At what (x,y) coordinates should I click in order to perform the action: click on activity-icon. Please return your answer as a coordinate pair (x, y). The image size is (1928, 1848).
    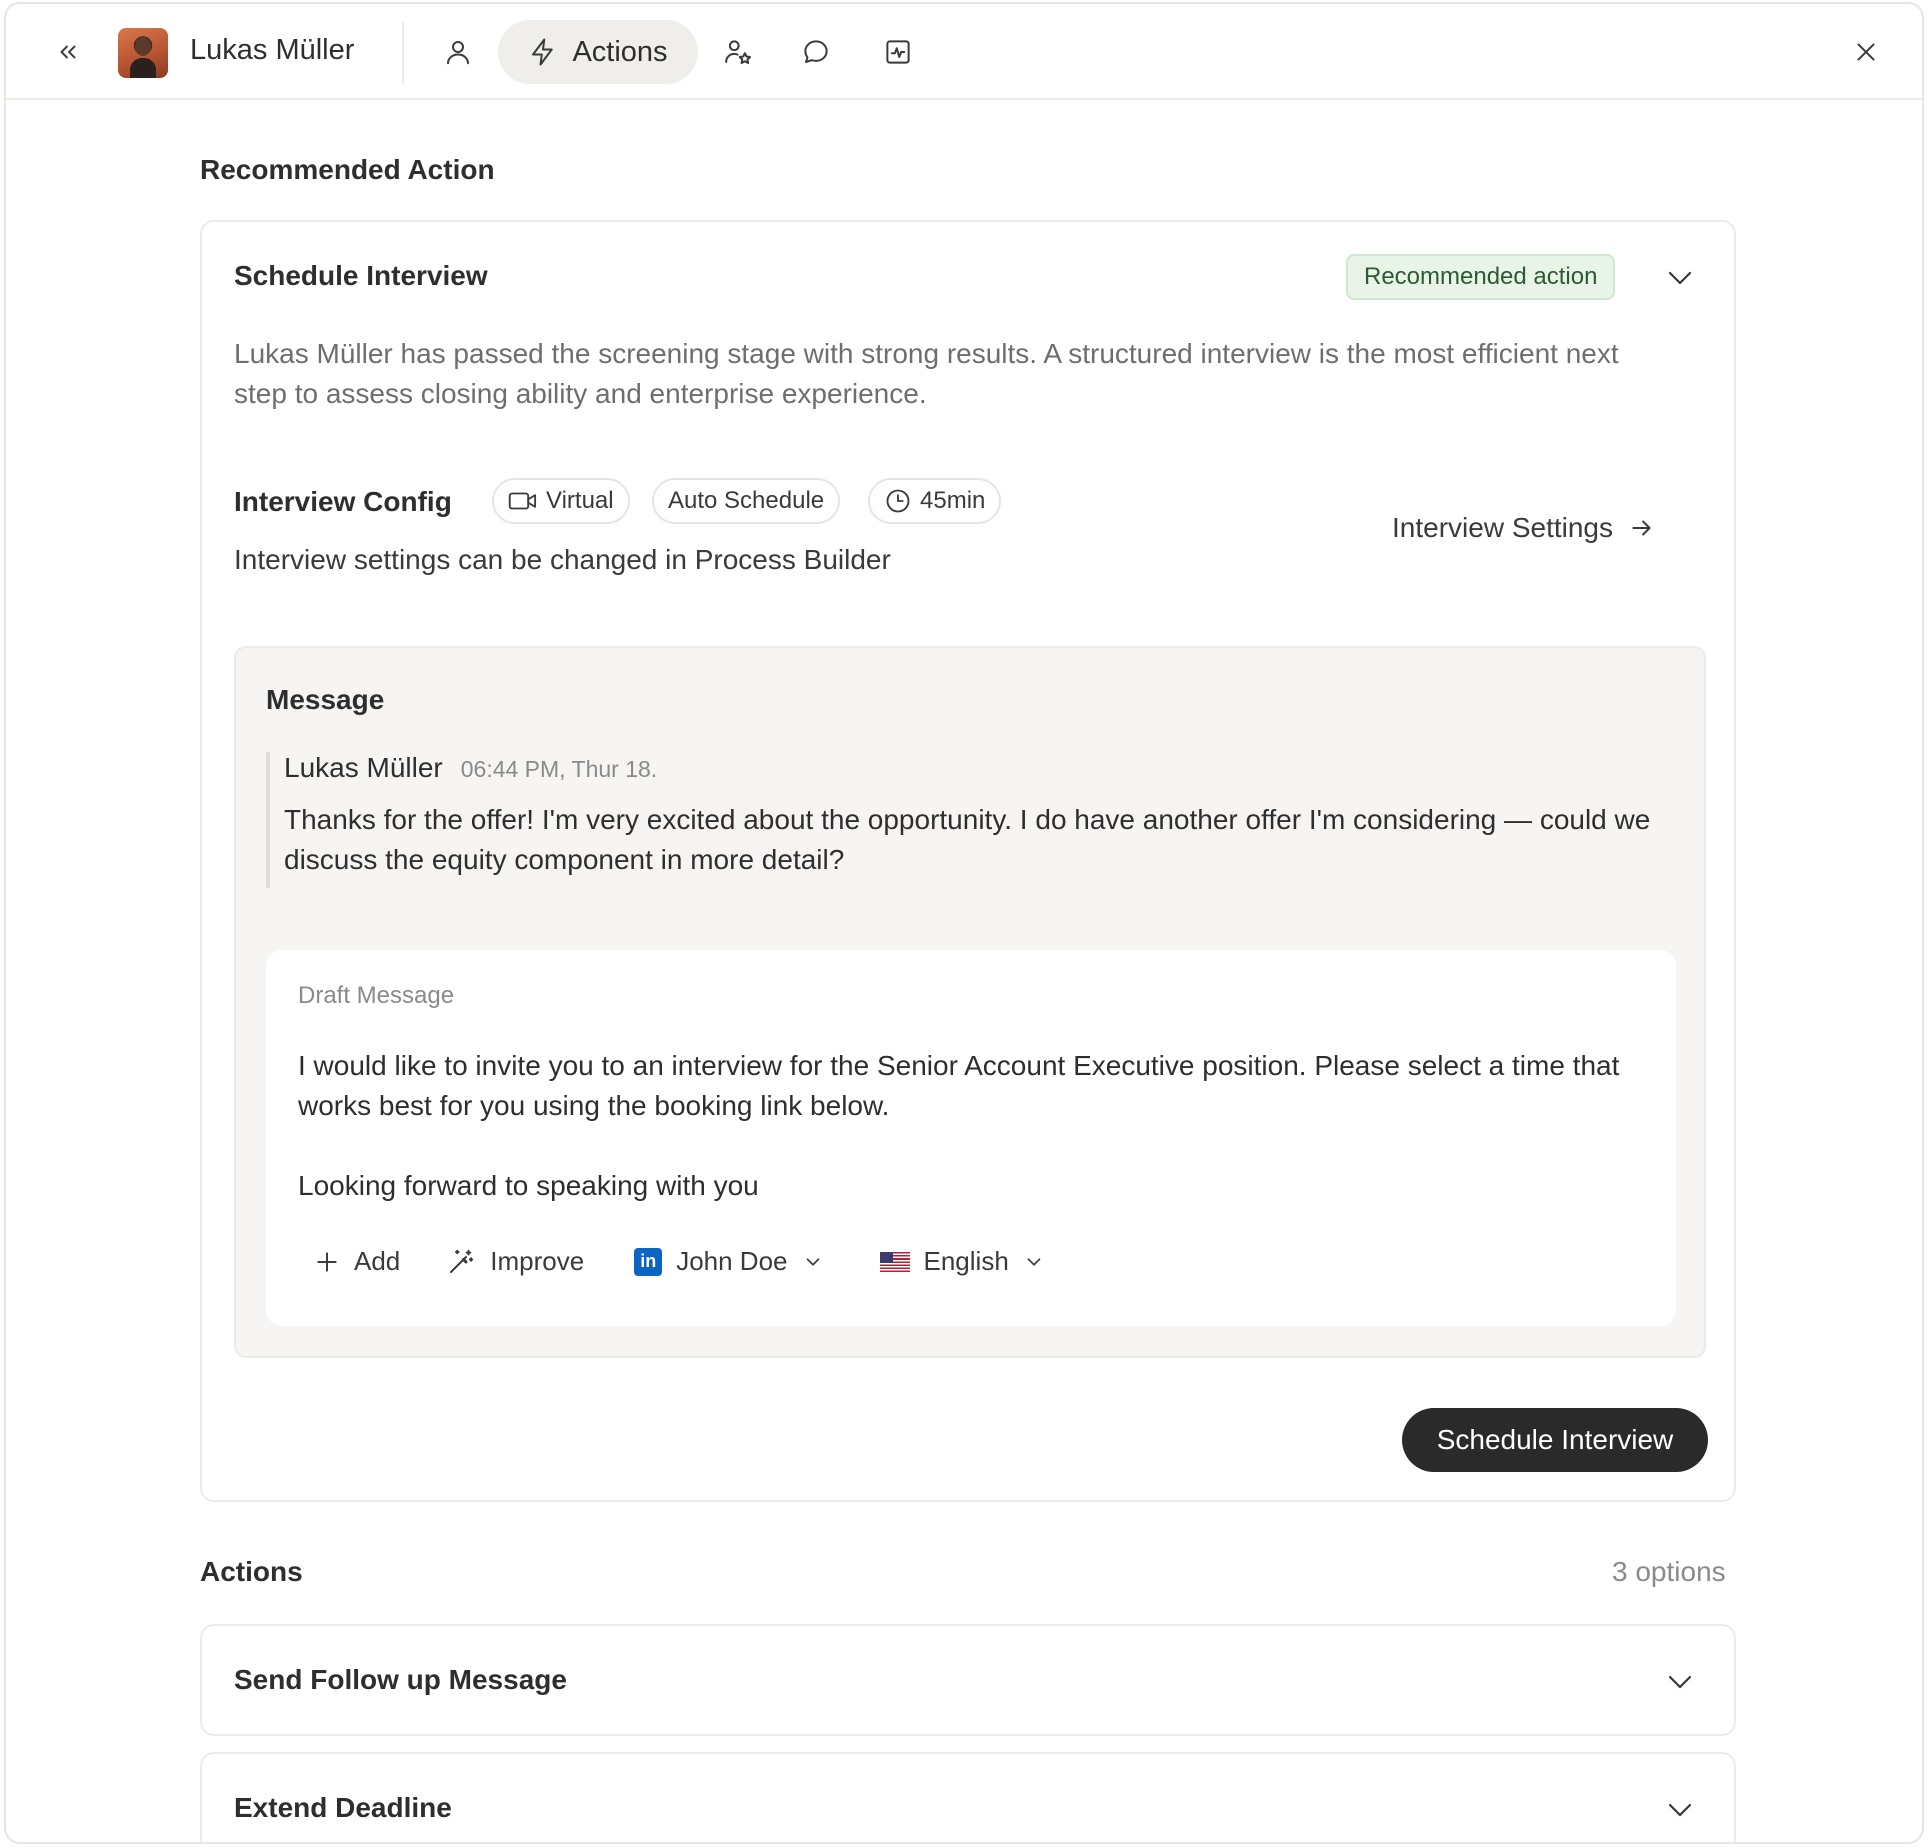
    Looking at the image, I should click on (898, 52).